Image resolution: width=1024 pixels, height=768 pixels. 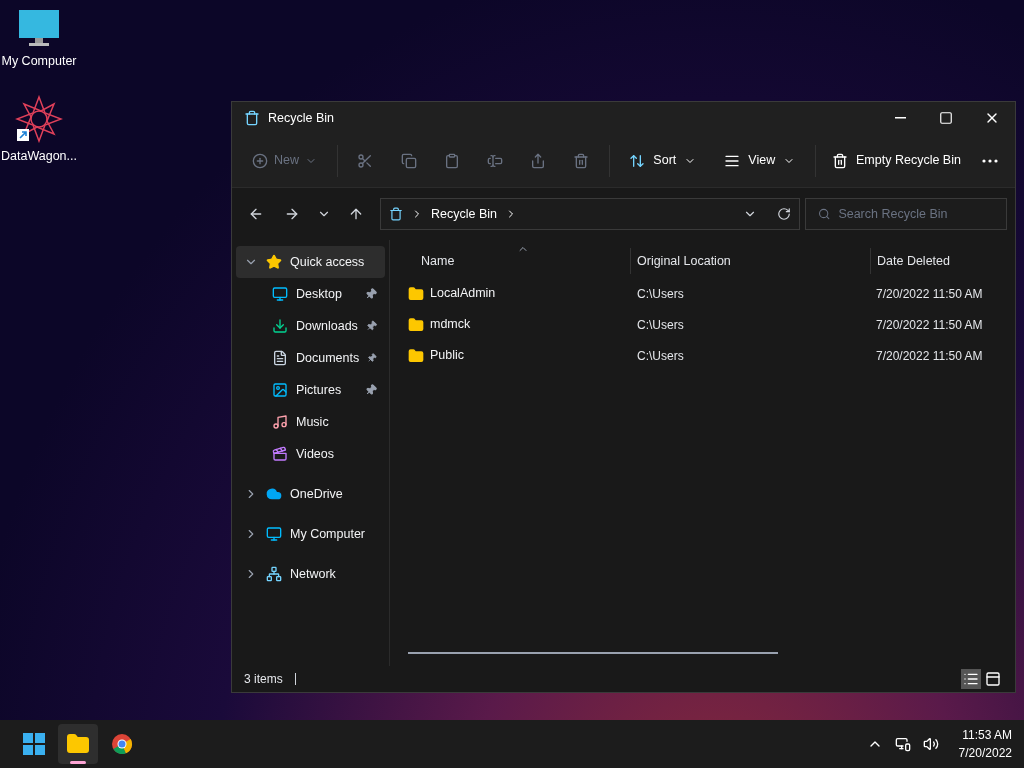 What do you see at coordinates (494, 160) in the screenshot?
I see `rename-icon` at bounding box center [494, 160].